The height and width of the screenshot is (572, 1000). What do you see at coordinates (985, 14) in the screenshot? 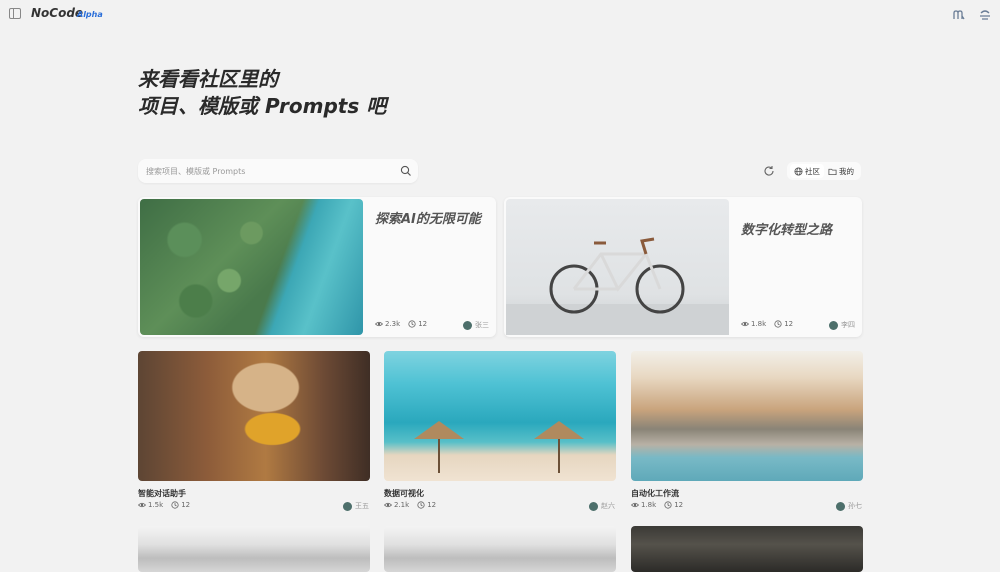
I see `settings-icon` at bounding box center [985, 14].